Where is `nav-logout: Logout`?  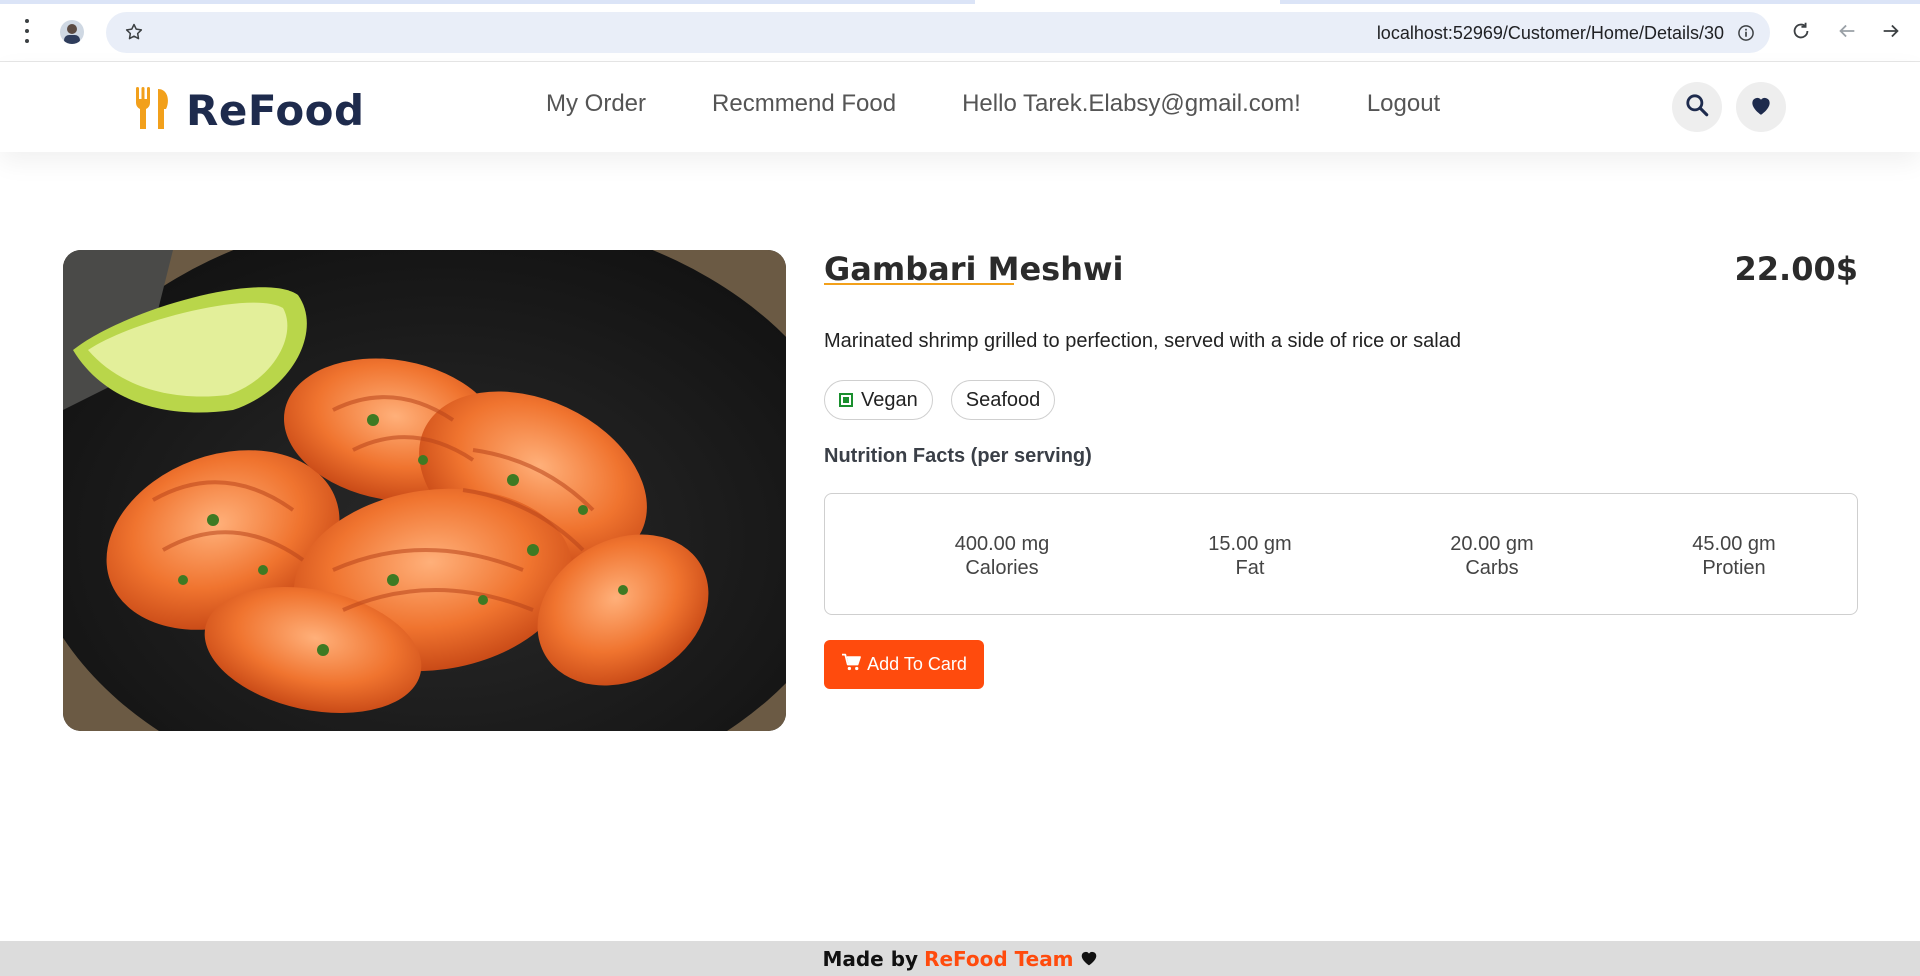
nav-logout: Logout is located at coordinates (1403, 104).